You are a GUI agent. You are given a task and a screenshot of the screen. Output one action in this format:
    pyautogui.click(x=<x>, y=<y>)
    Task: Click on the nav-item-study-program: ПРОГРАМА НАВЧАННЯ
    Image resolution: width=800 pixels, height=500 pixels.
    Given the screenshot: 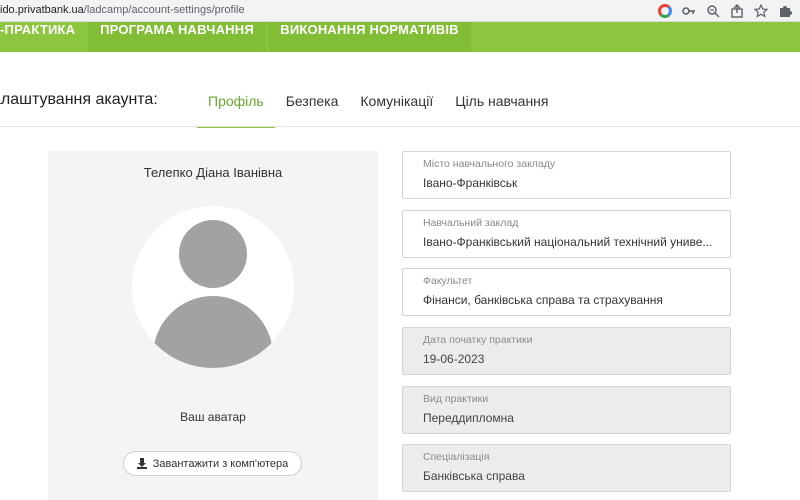 What is the action you would take?
    pyautogui.click(x=177, y=37)
    